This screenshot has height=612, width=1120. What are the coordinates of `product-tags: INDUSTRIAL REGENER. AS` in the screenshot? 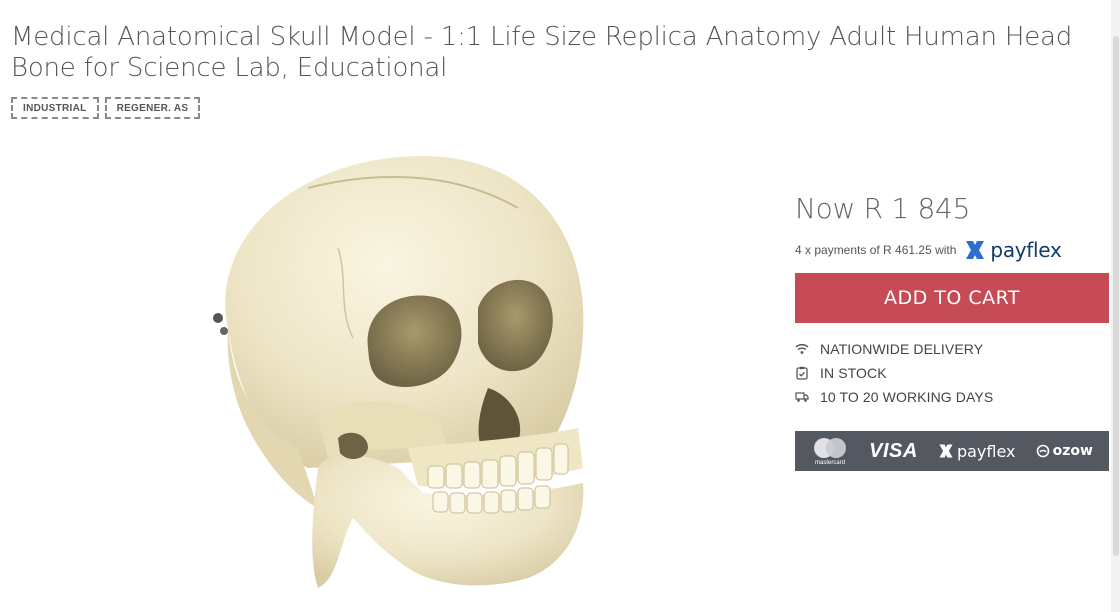 It's located at (106, 108).